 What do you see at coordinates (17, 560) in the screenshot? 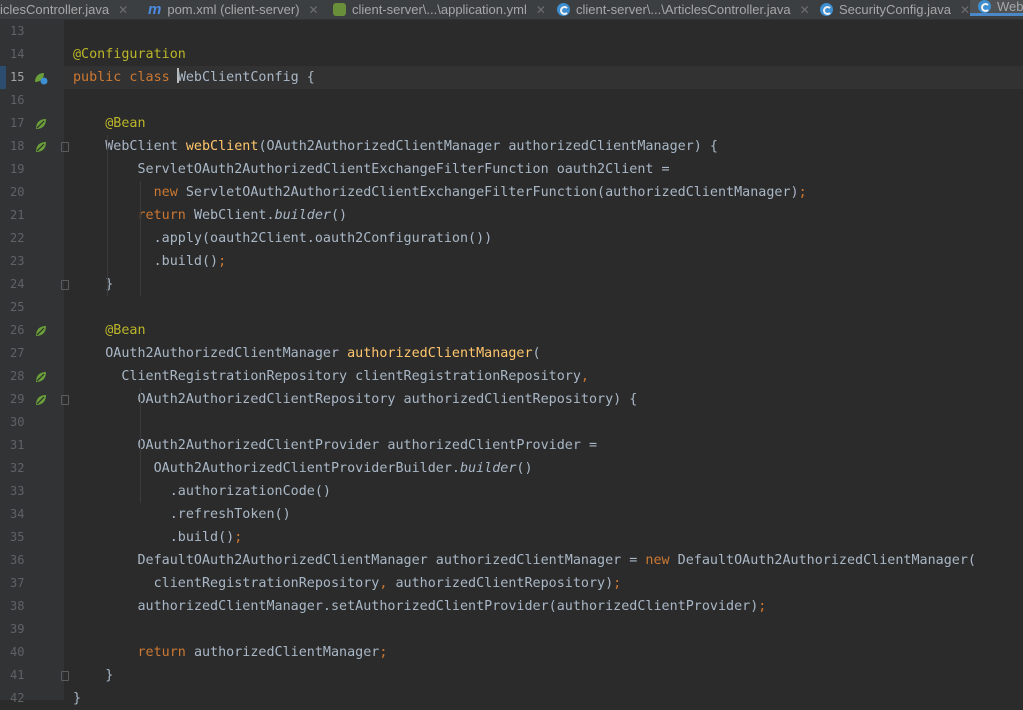
I see `line-number: 36` at bounding box center [17, 560].